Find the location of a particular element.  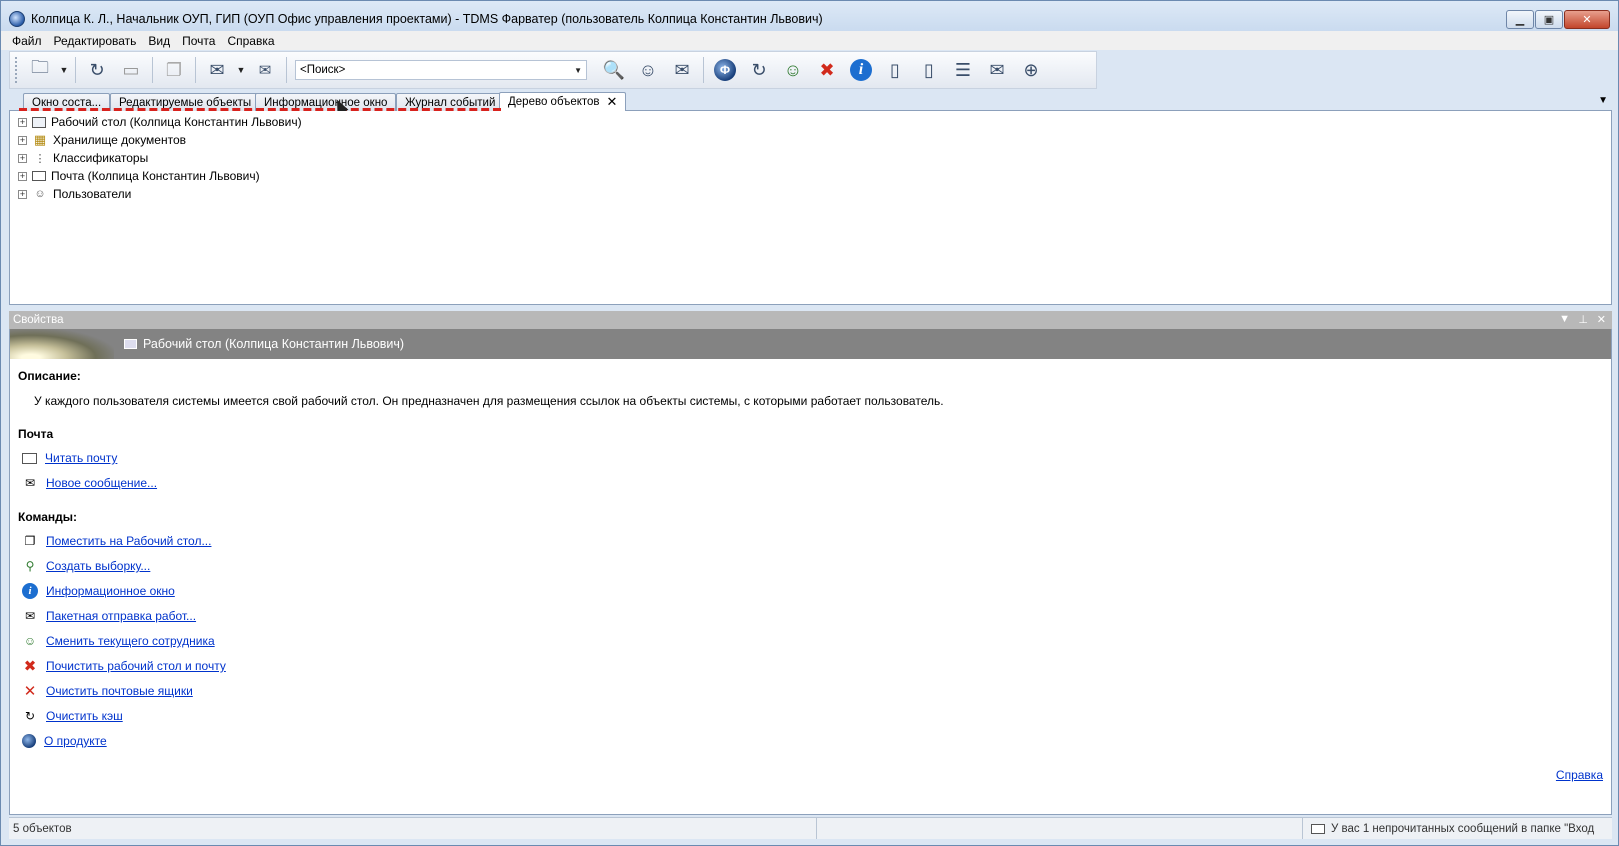

document-down-icon: ▯ is located at coordinates (895, 70).